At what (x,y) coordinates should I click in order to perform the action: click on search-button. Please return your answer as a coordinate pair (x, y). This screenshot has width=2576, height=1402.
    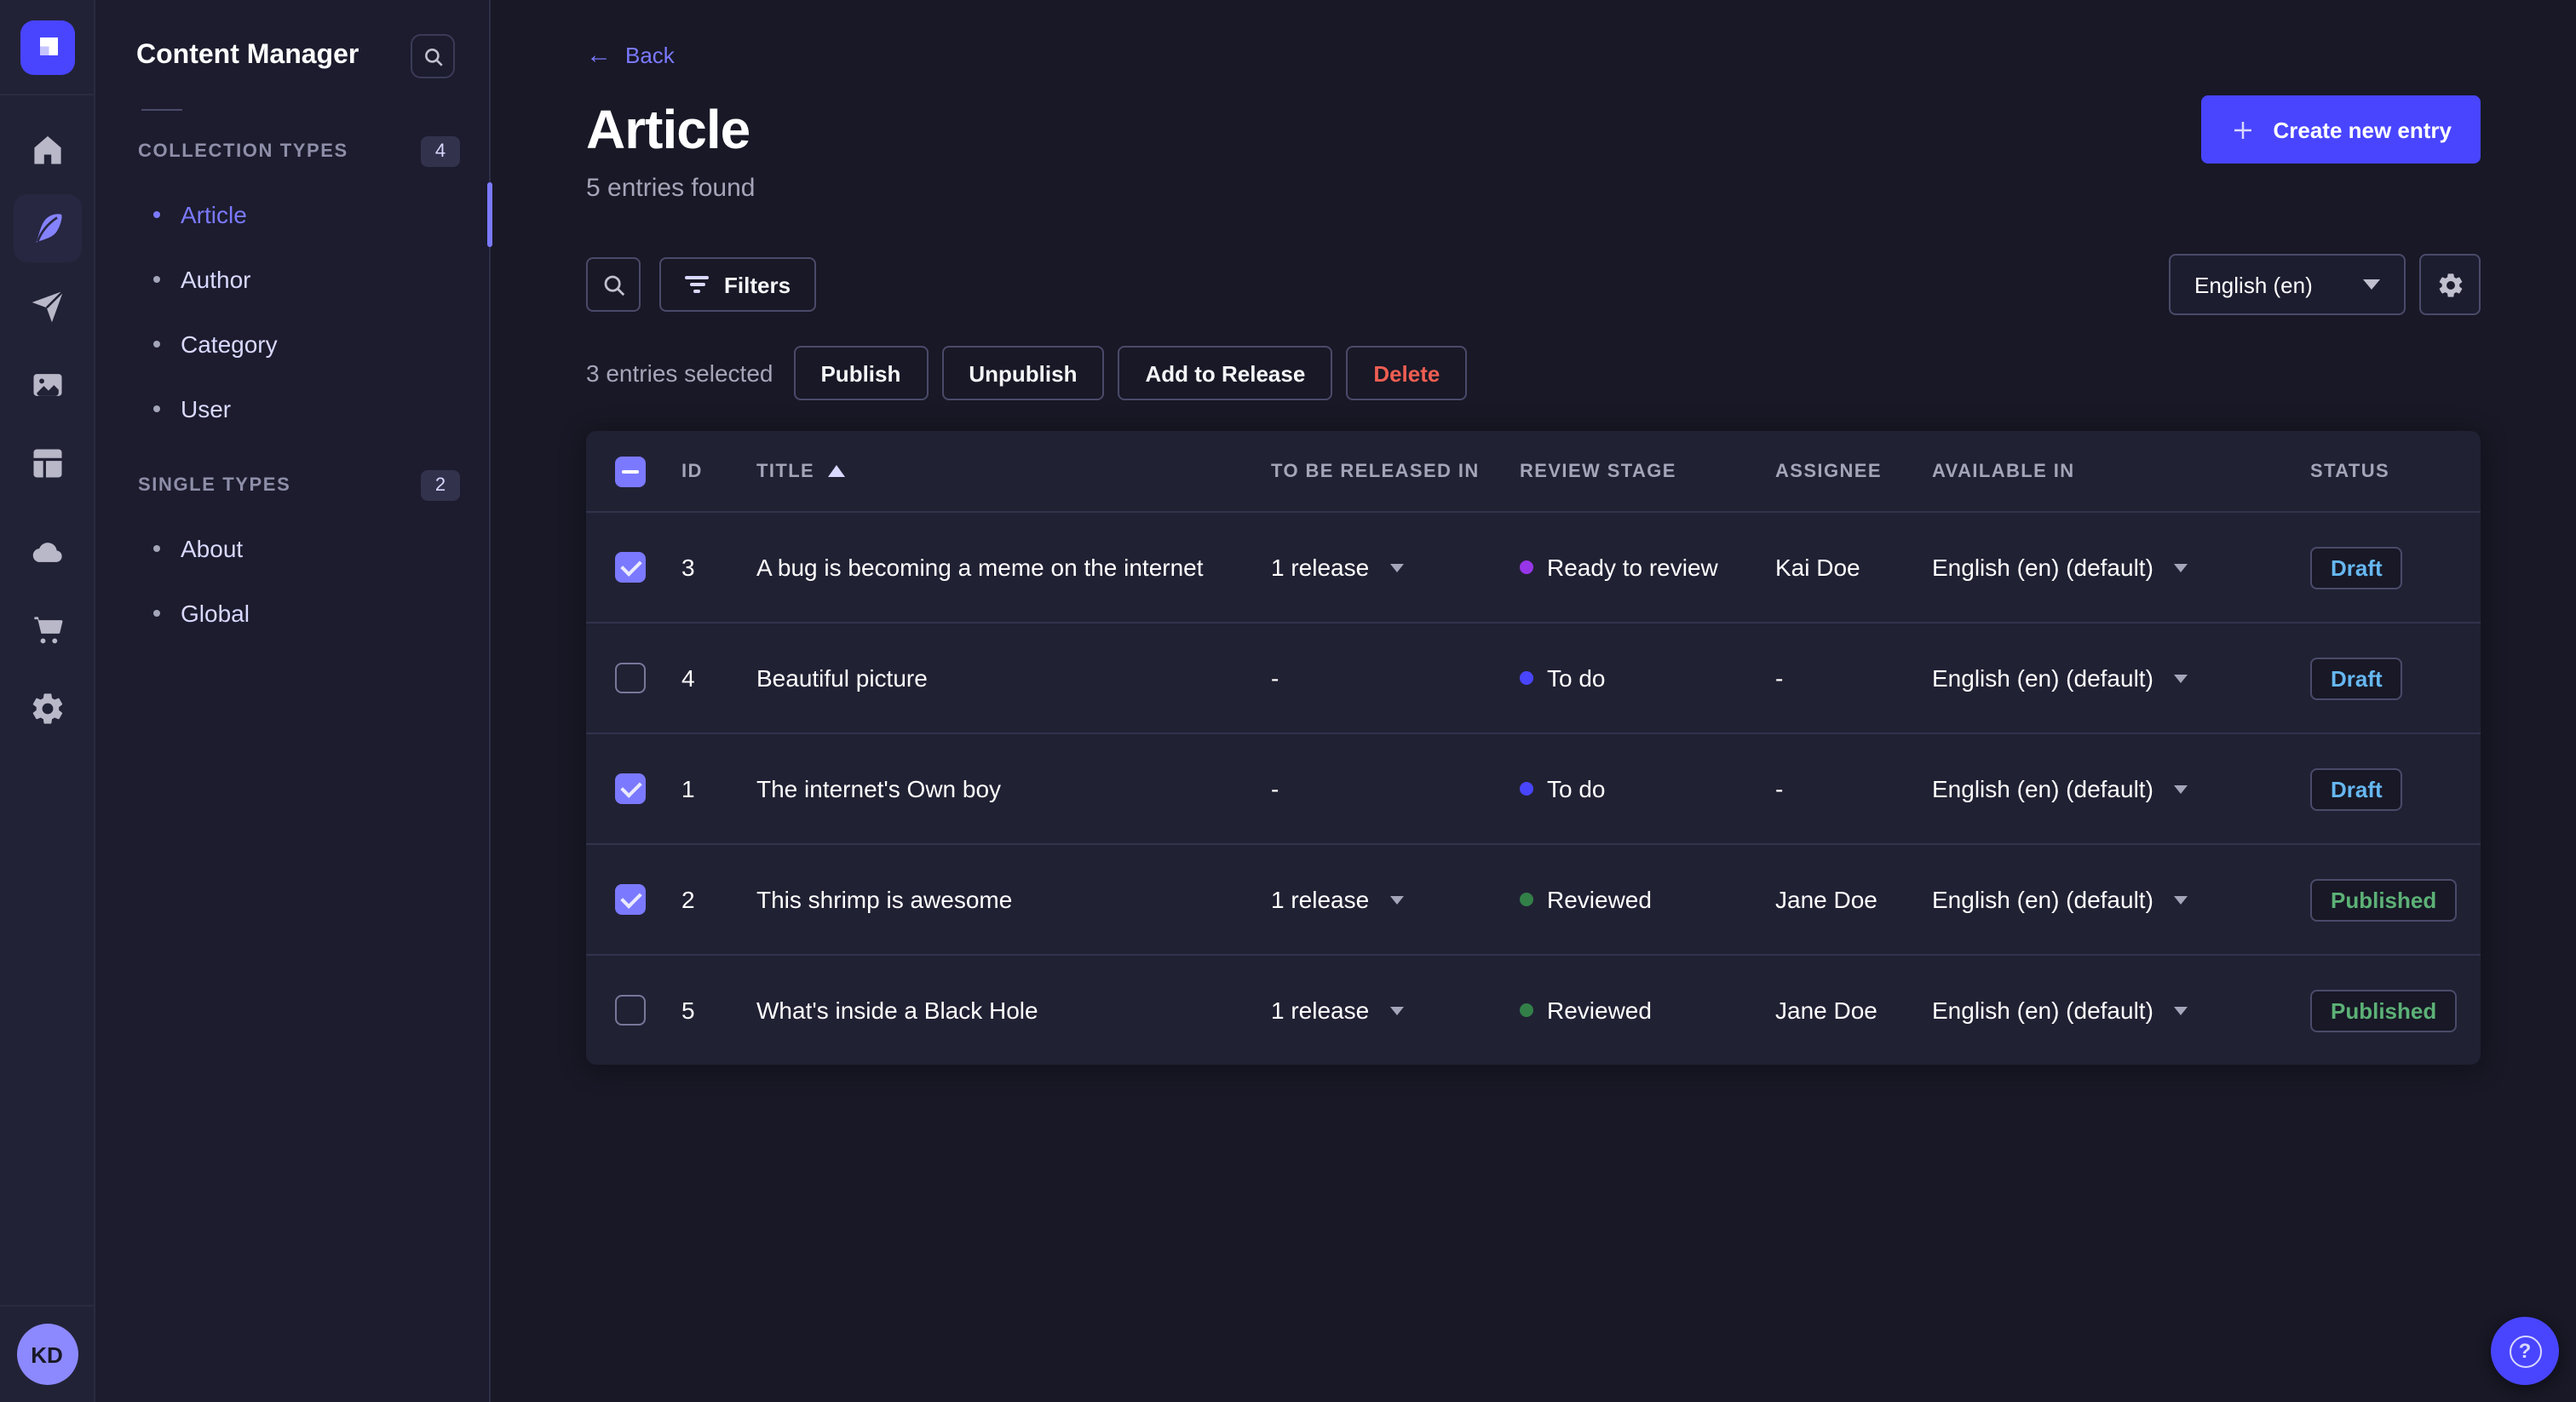
    Looking at the image, I should click on (614, 284).